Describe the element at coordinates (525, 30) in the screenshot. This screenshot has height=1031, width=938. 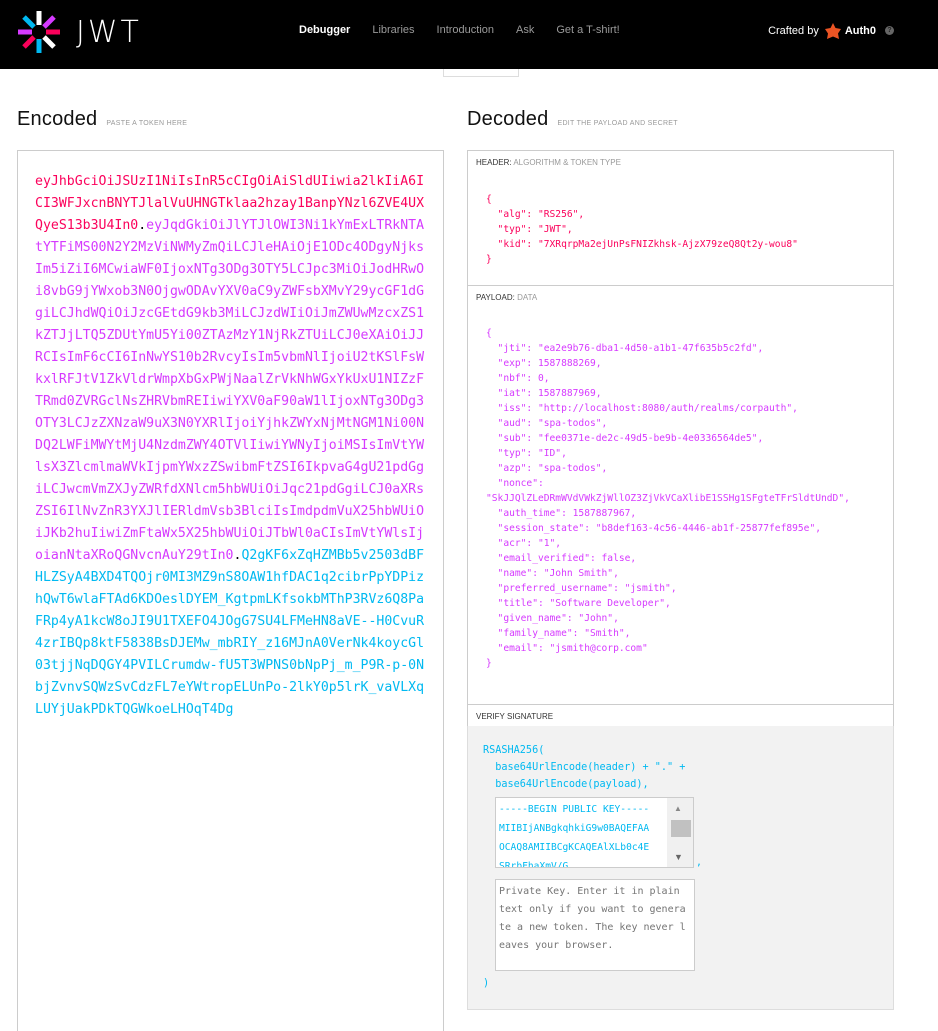
I see `nav-ask: Ask` at that location.